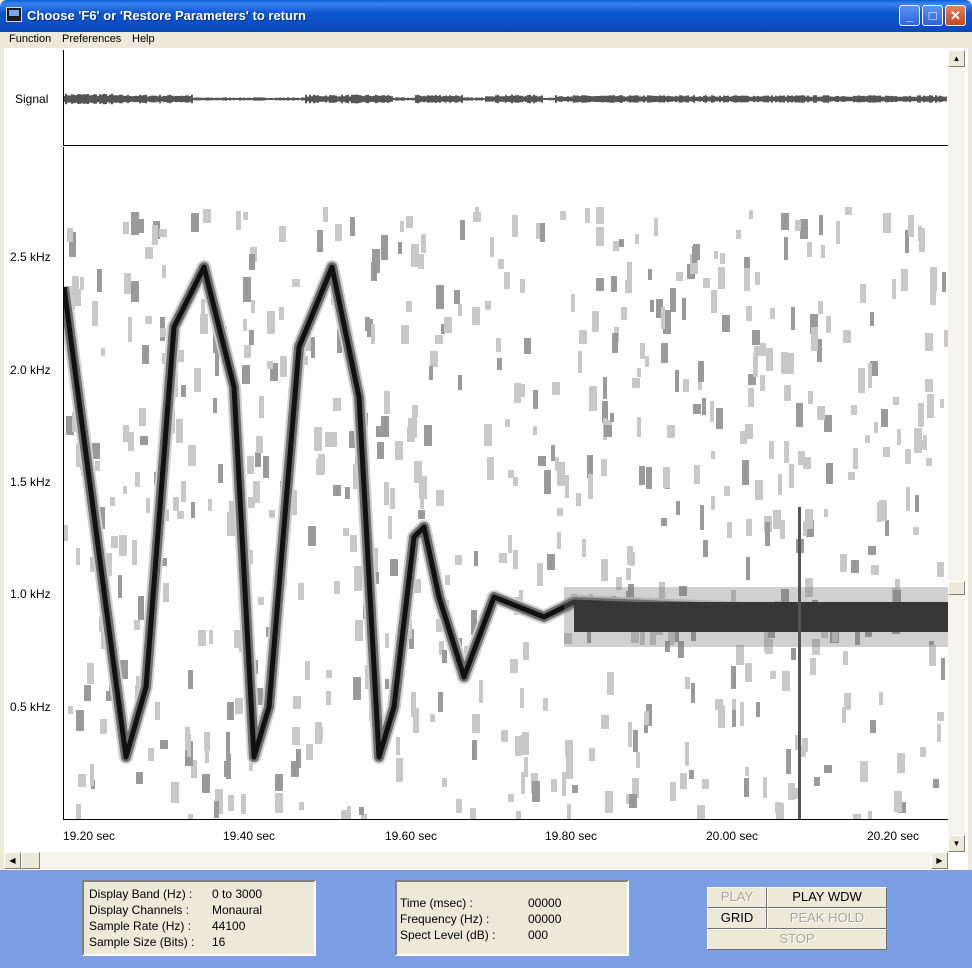  Describe the element at coordinates (436, 903) in the screenshot. I see `time-label: Time (msec) :` at that location.